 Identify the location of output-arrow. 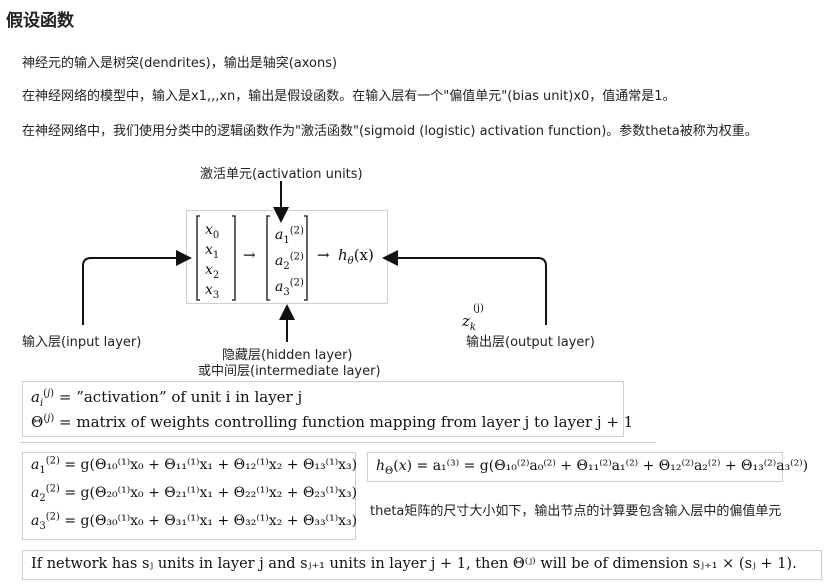
(464, 287).